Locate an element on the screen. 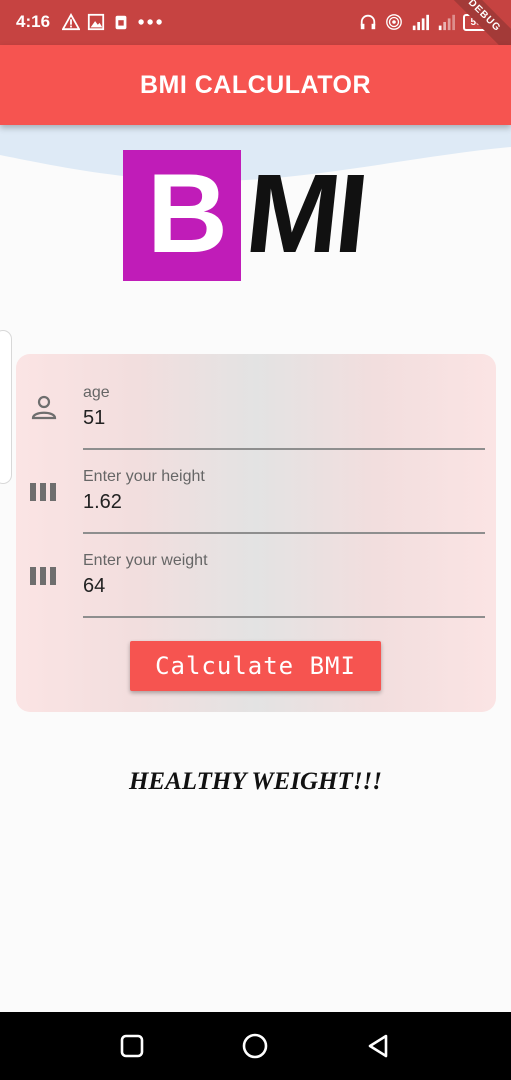  height-field: Enter your height 1.62 is located at coordinates (256, 486).